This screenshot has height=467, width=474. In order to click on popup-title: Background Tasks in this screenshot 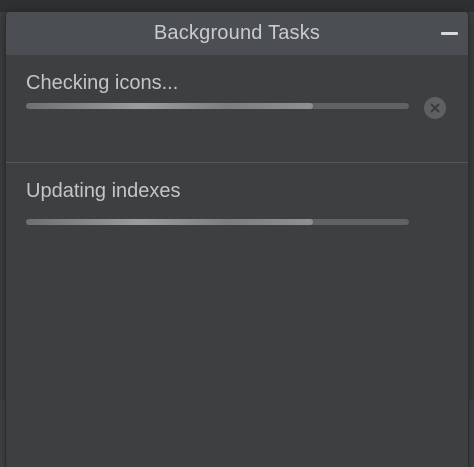, I will do `click(237, 33)`.